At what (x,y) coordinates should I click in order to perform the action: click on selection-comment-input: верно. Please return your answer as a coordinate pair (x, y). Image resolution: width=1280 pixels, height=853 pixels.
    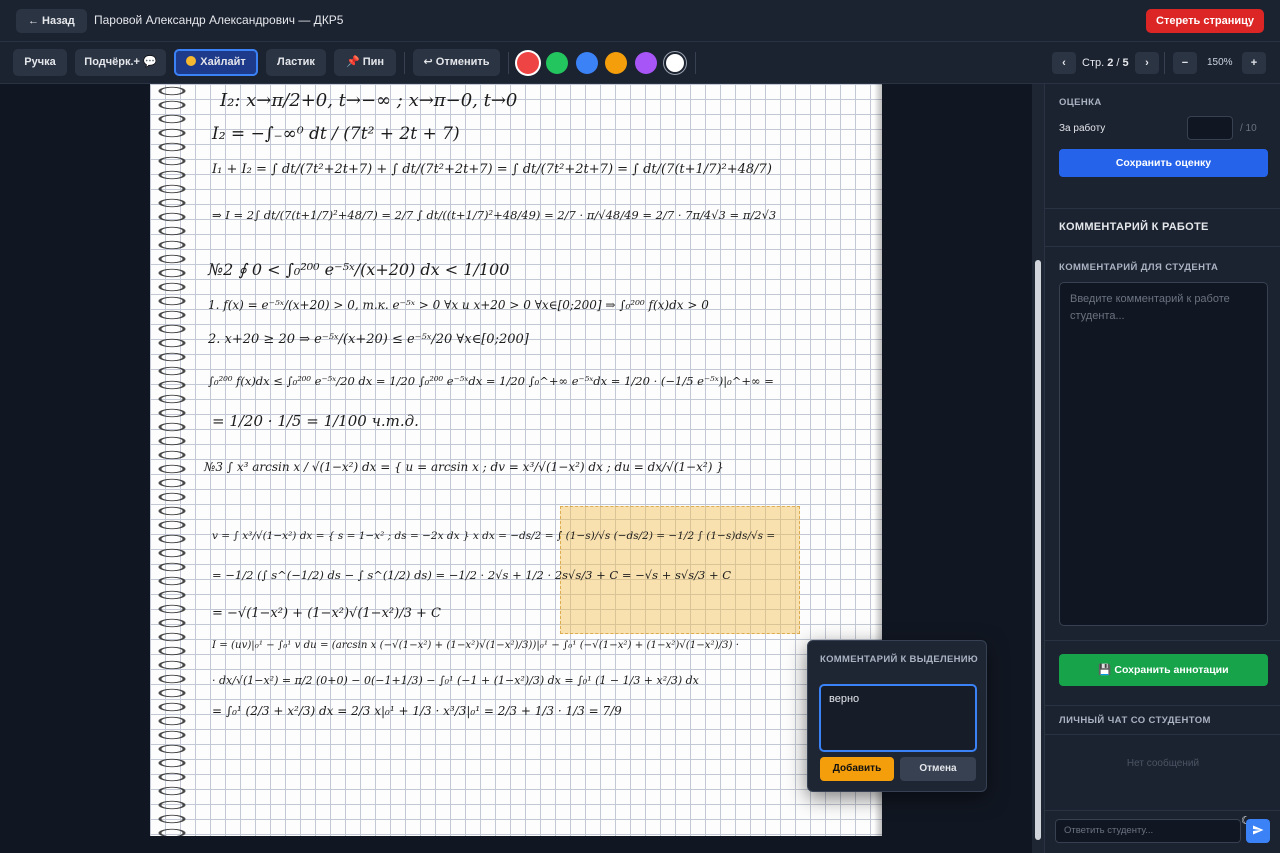
    Looking at the image, I should click on (898, 718).